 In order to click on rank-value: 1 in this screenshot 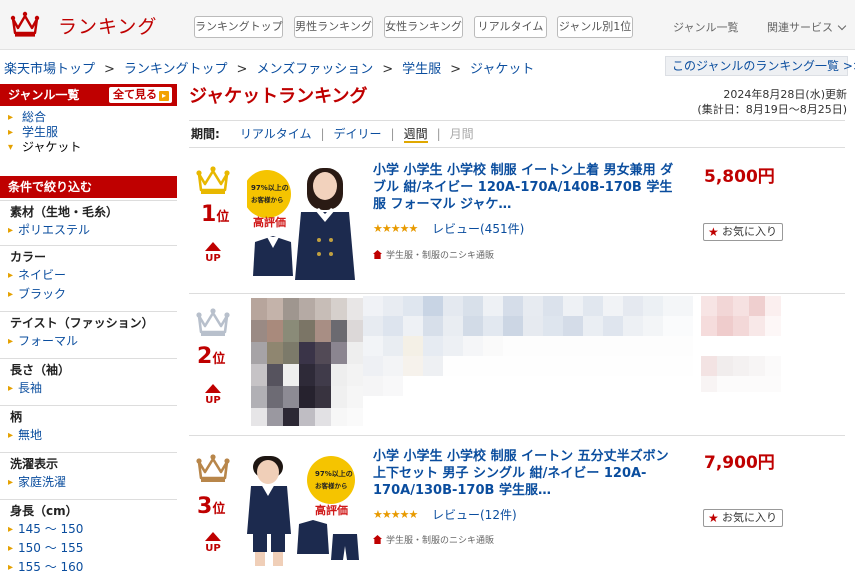, I will do `click(209, 214)`.